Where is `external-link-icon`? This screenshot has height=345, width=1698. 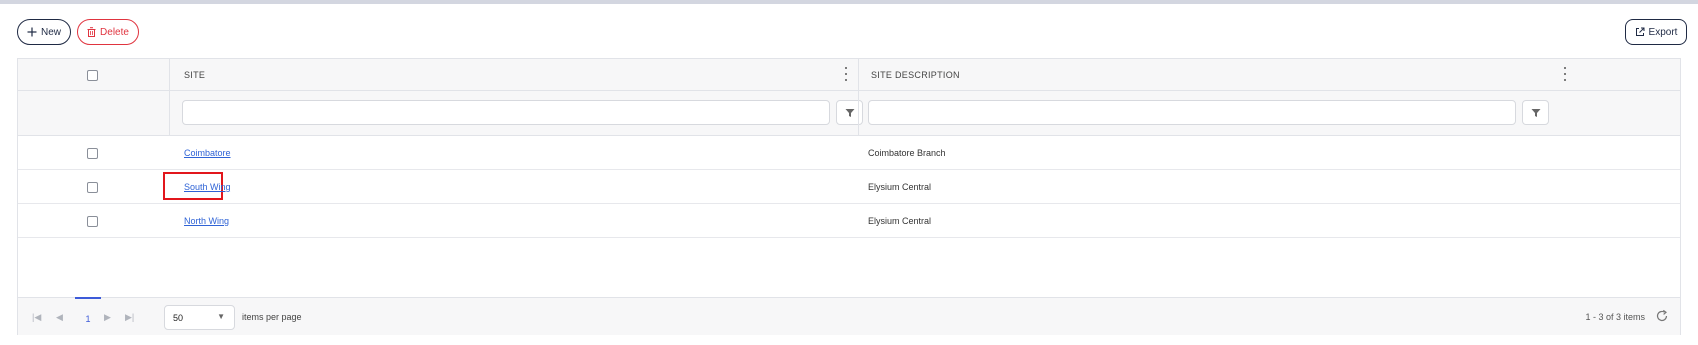 external-link-icon is located at coordinates (1640, 31).